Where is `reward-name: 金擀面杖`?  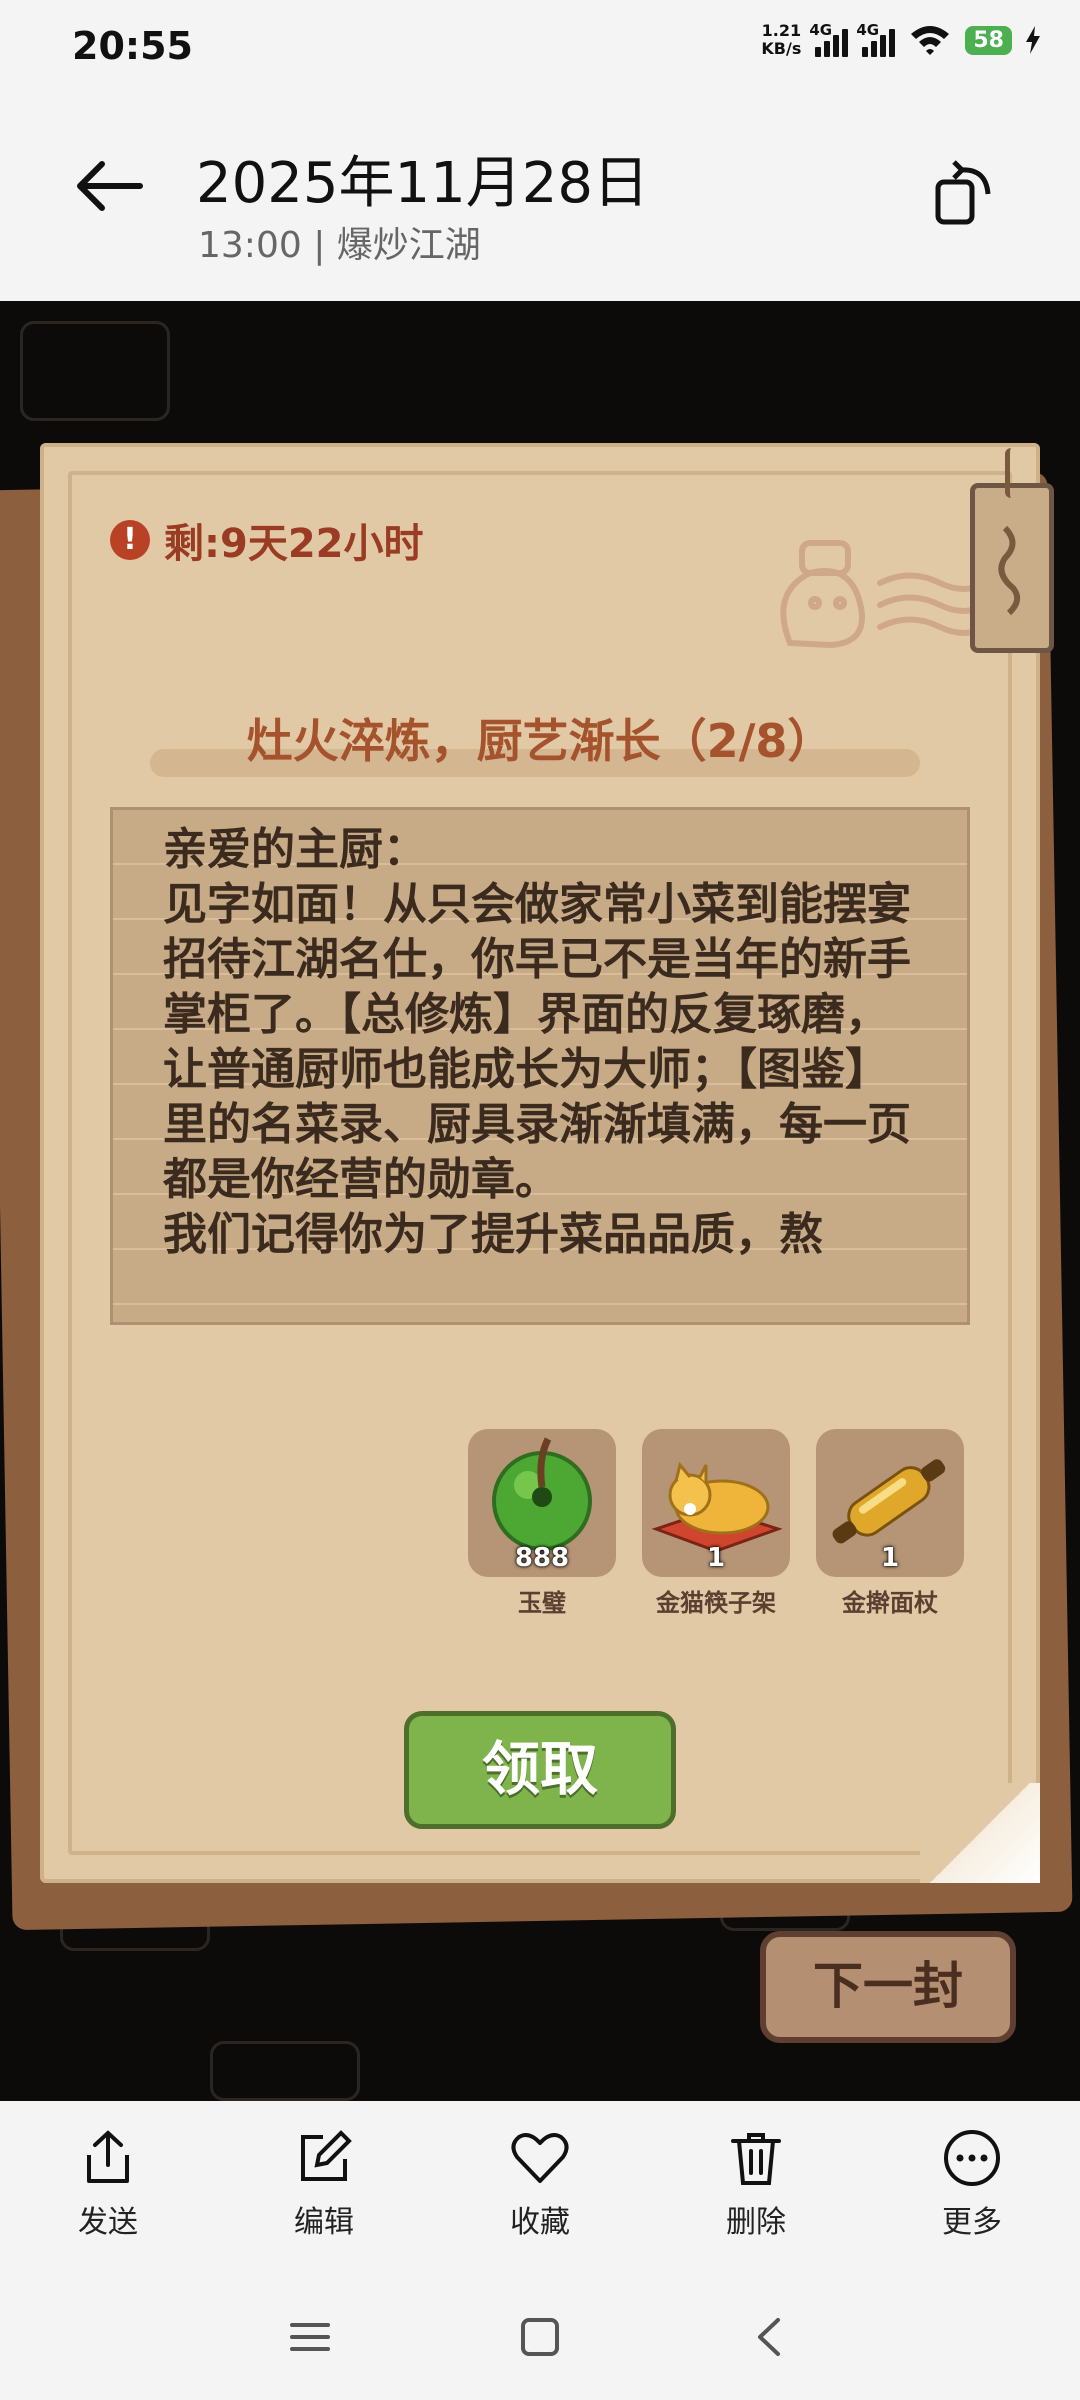 reward-name: 金擀面杖 is located at coordinates (890, 1603).